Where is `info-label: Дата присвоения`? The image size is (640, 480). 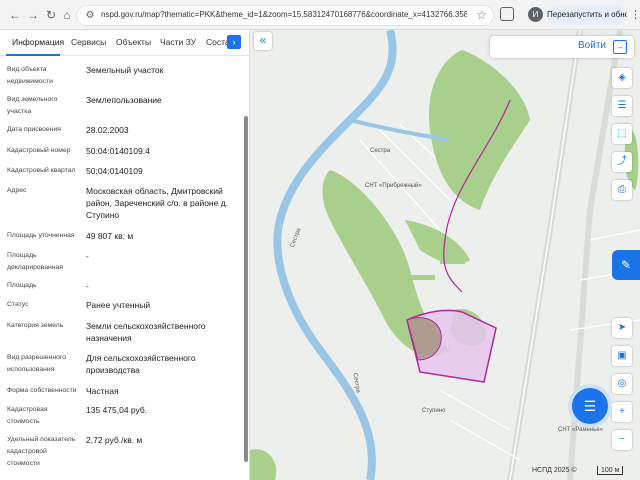 info-label: Дата присвоения is located at coordinates (34, 129).